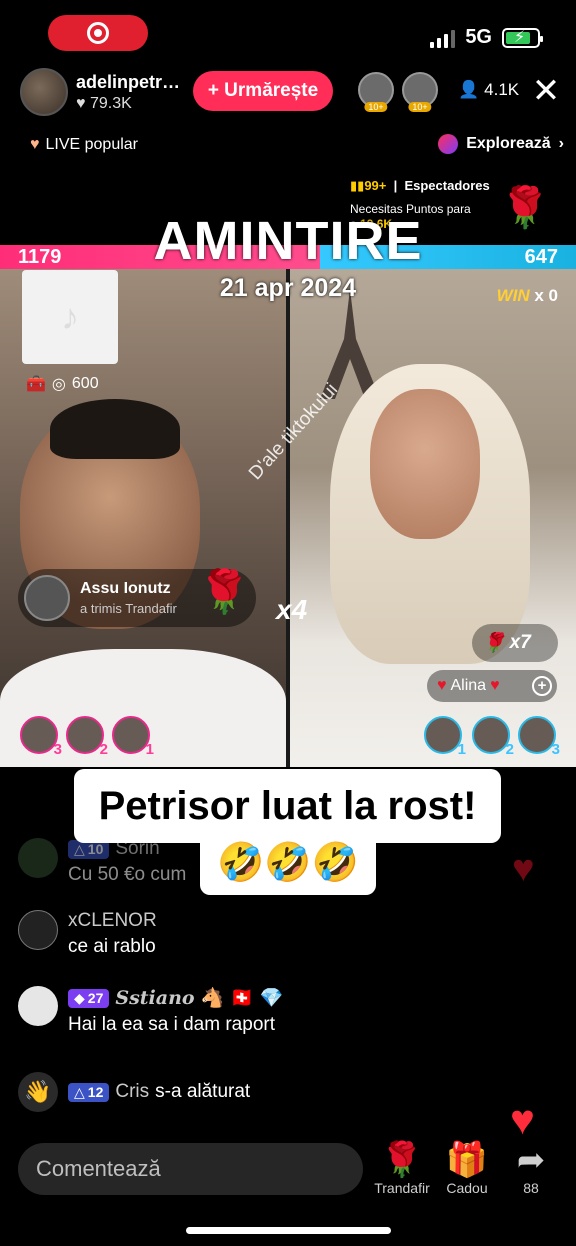 The image size is (576, 1246). Describe the element at coordinates (515, 643) in the screenshot. I see `rose-count-badge: 🌹 x7` at that location.